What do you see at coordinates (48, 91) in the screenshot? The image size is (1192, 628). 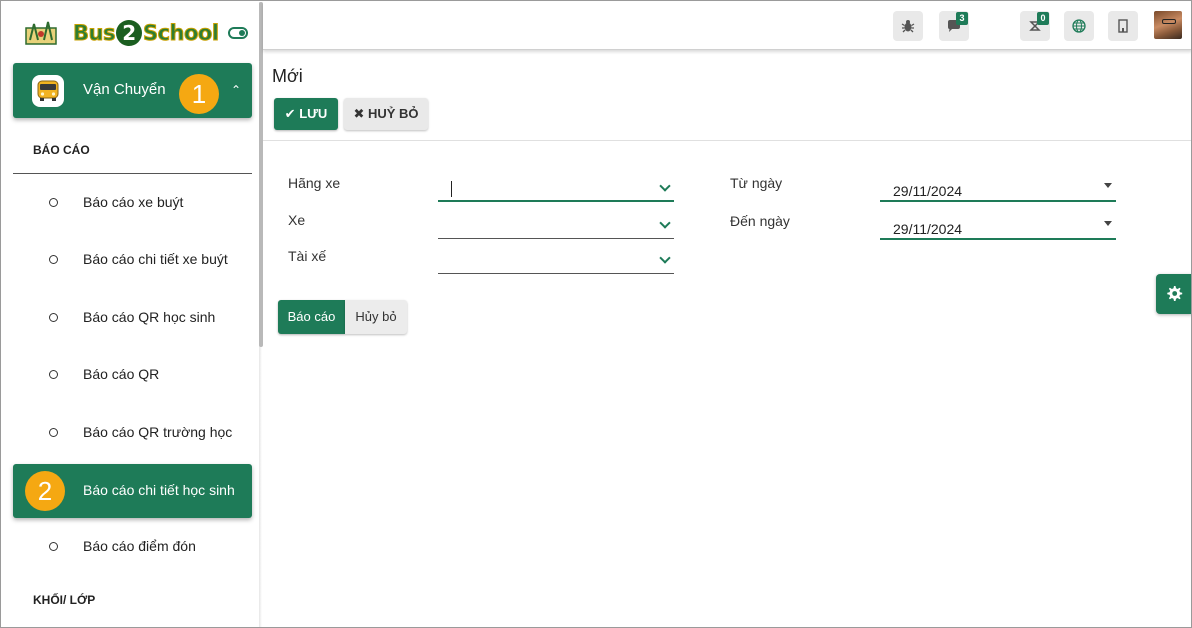 I see `bus-icon` at bounding box center [48, 91].